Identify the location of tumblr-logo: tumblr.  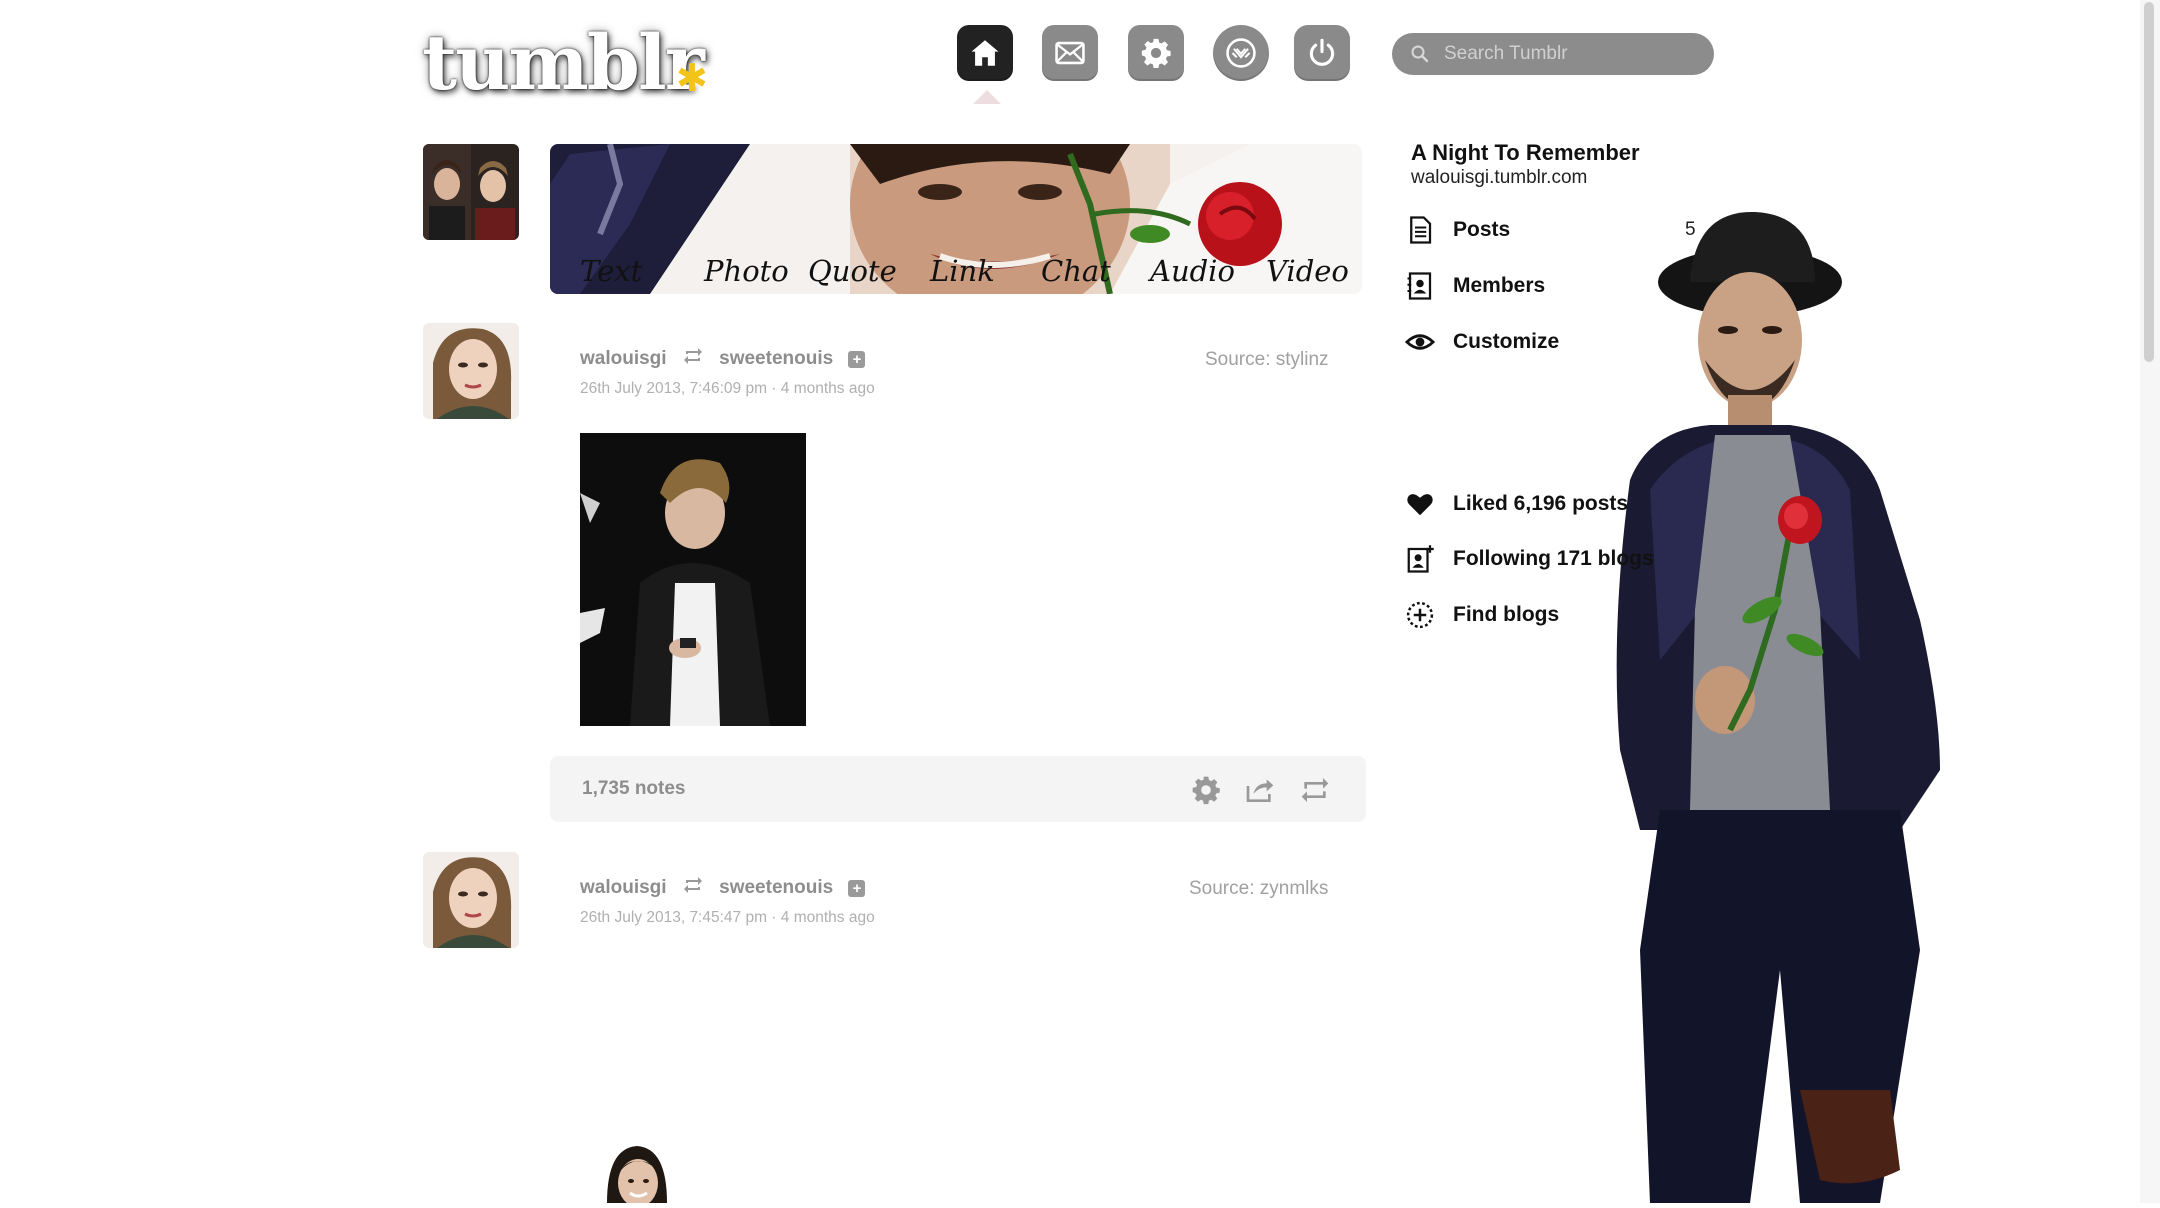
(563, 62).